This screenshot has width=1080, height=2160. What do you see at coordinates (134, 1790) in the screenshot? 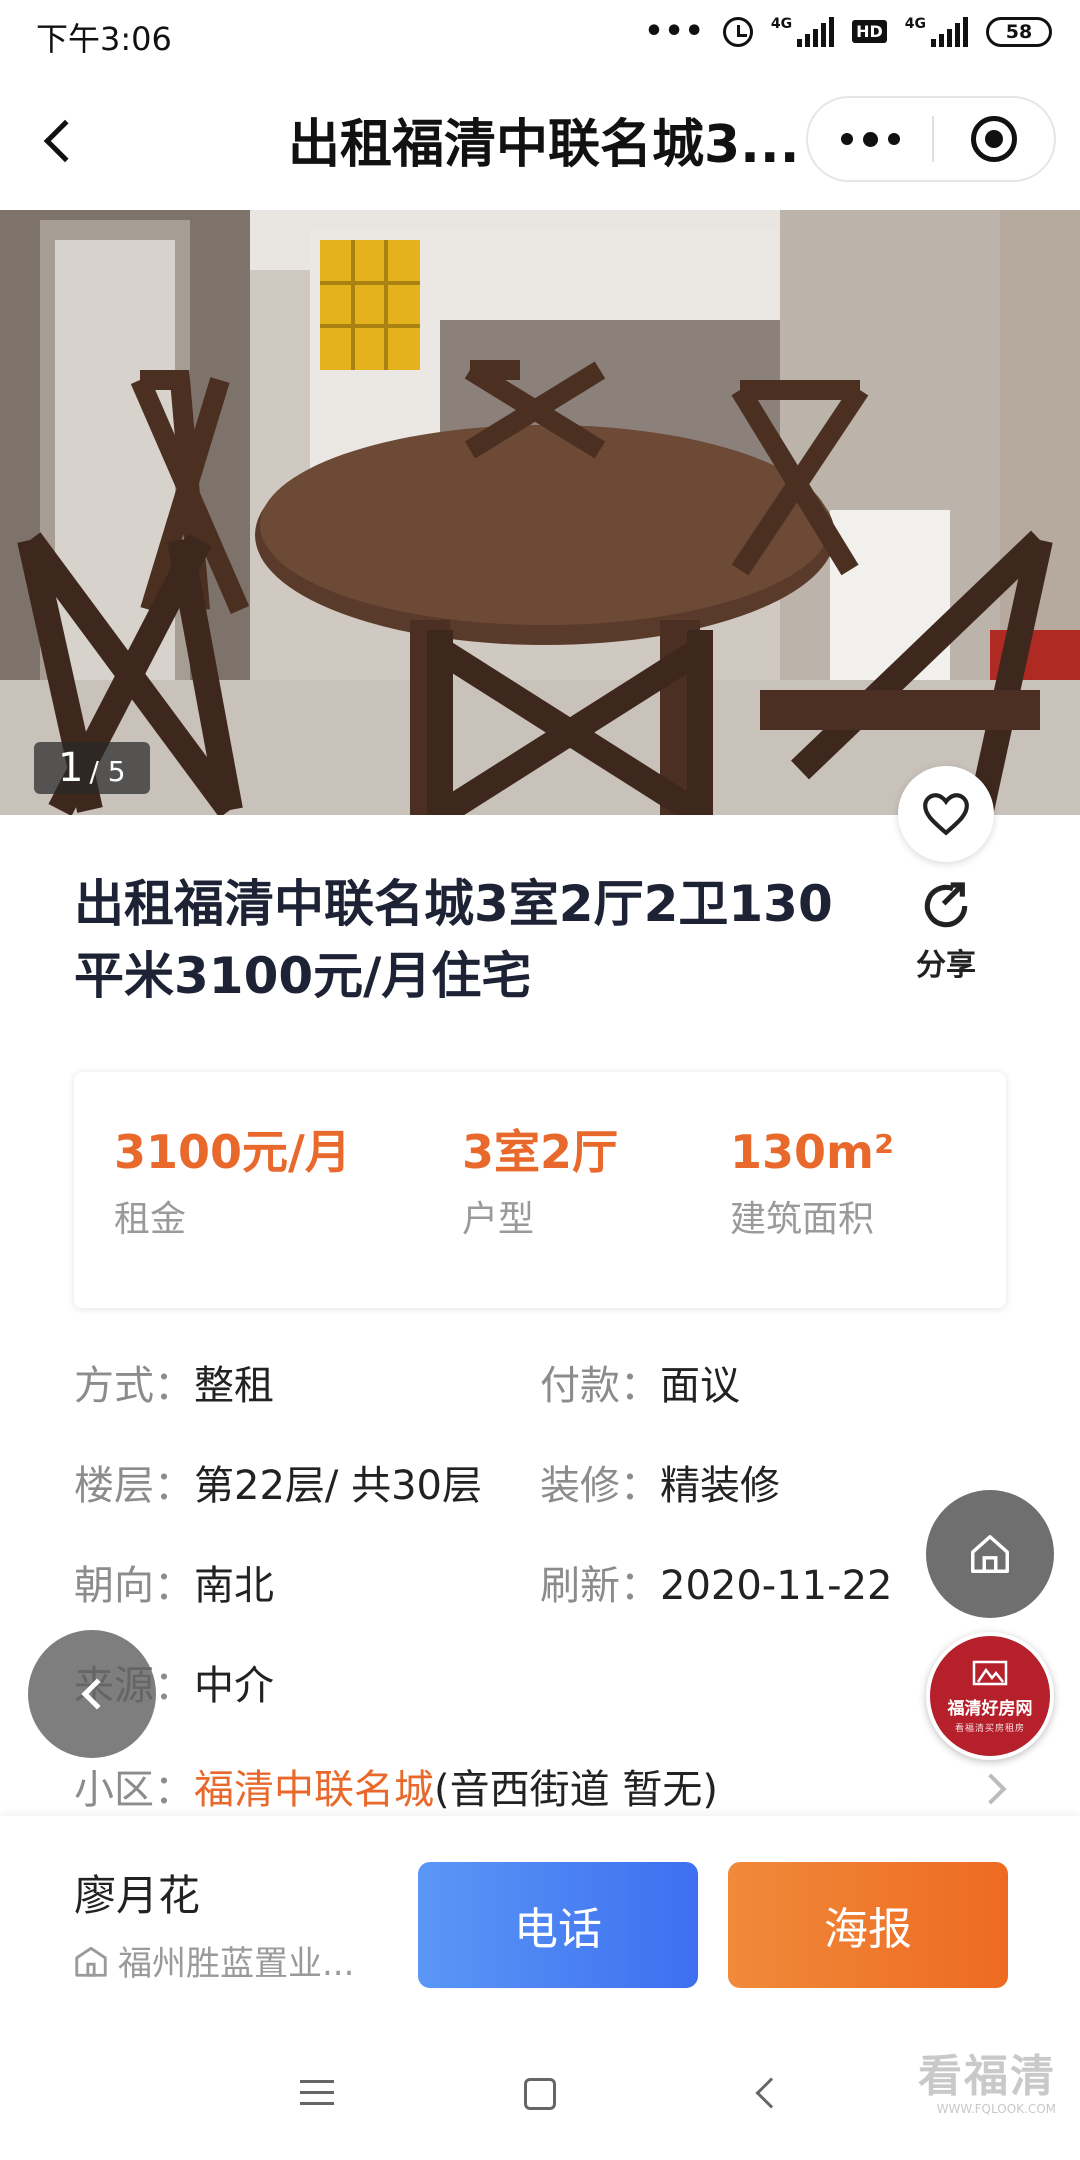
I see `community-key: 小区：` at bounding box center [134, 1790].